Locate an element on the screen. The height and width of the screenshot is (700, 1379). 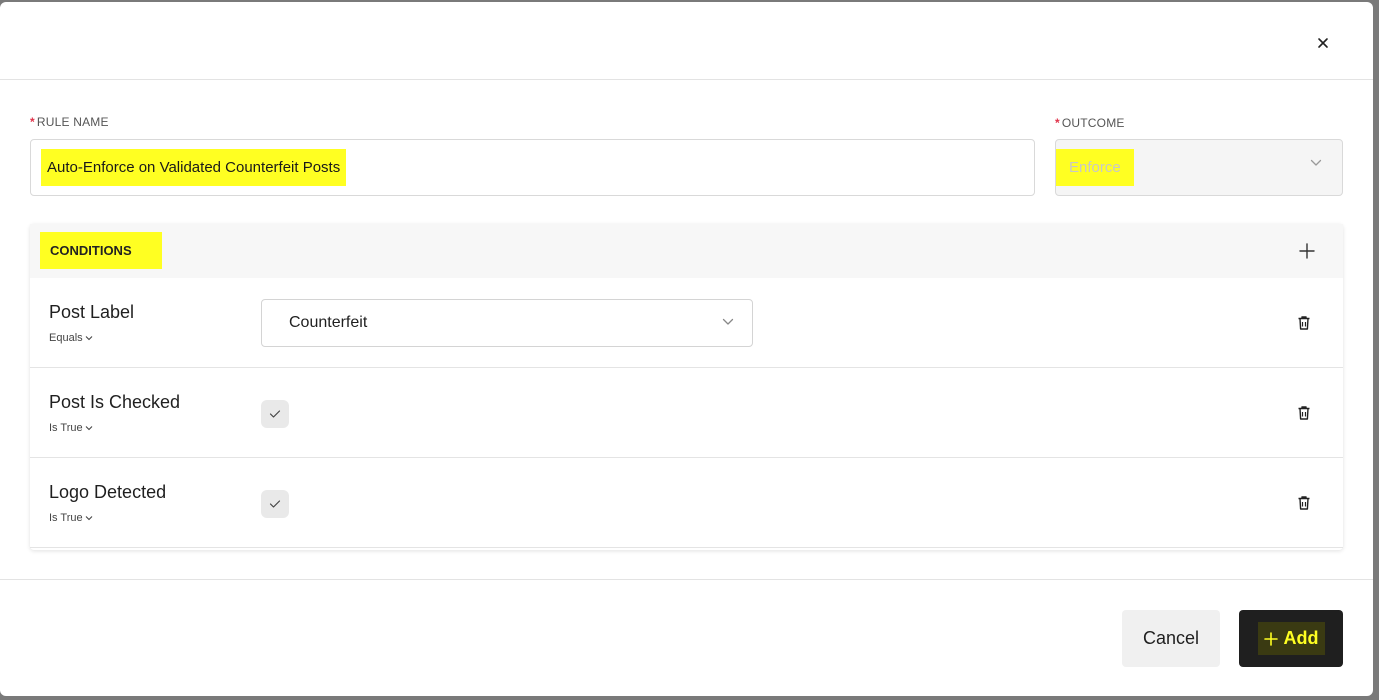
operator-label: Equals is located at coordinates (66, 338).